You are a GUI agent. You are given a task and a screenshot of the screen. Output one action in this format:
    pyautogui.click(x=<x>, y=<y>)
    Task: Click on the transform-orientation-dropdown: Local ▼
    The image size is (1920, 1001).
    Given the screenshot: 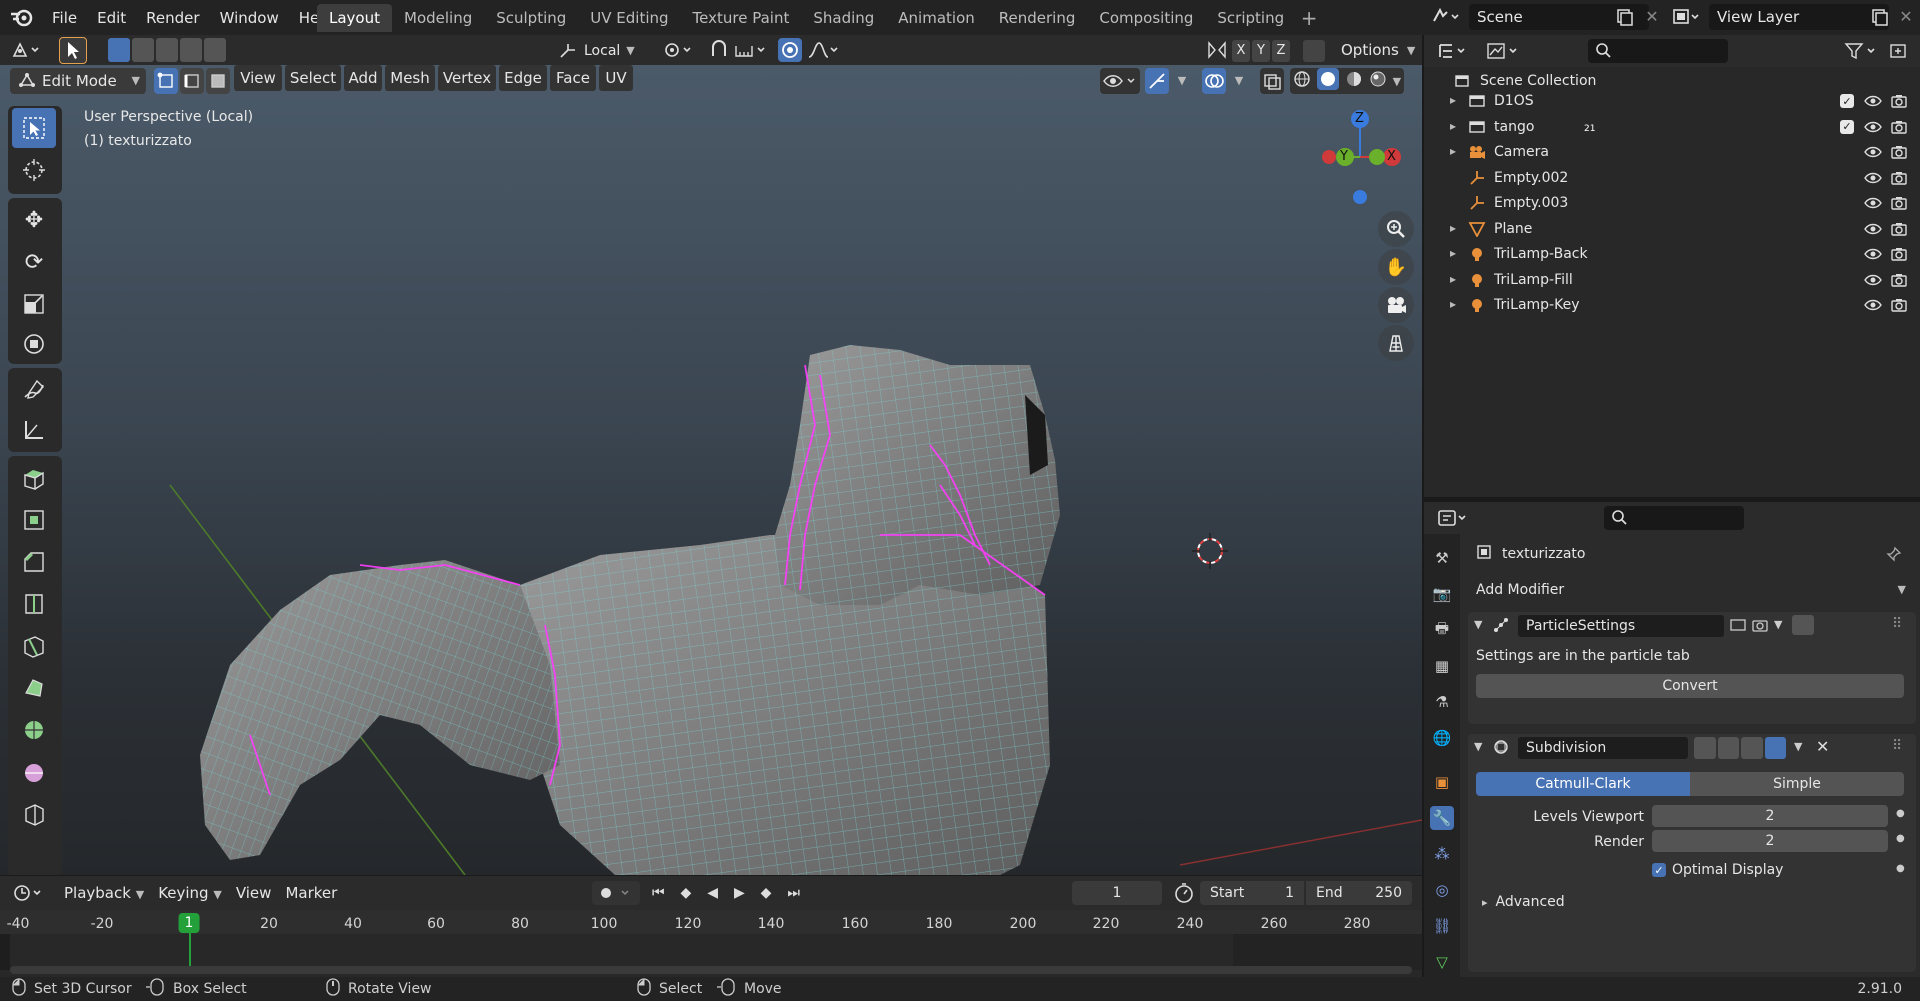 What is the action you would take?
    pyautogui.click(x=605, y=50)
    